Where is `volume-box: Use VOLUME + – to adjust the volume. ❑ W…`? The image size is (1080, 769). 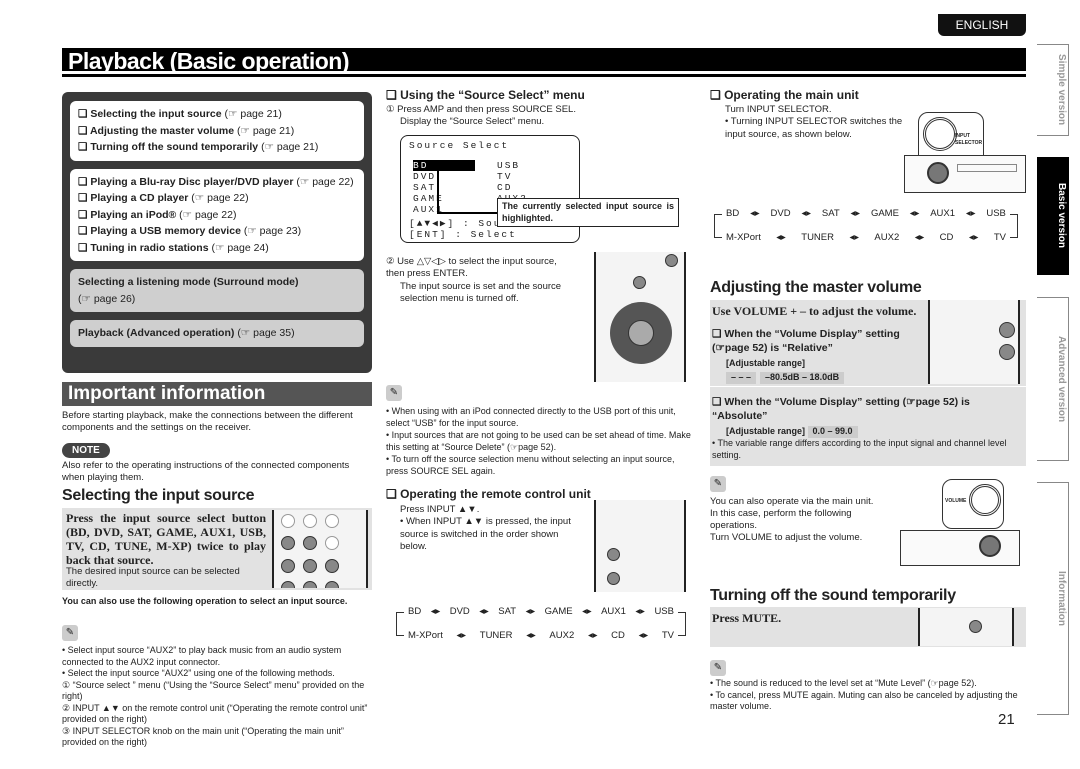 volume-box: Use VOLUME + – to adjust the volume. ❑ W… is located at coordinates (868, 383).